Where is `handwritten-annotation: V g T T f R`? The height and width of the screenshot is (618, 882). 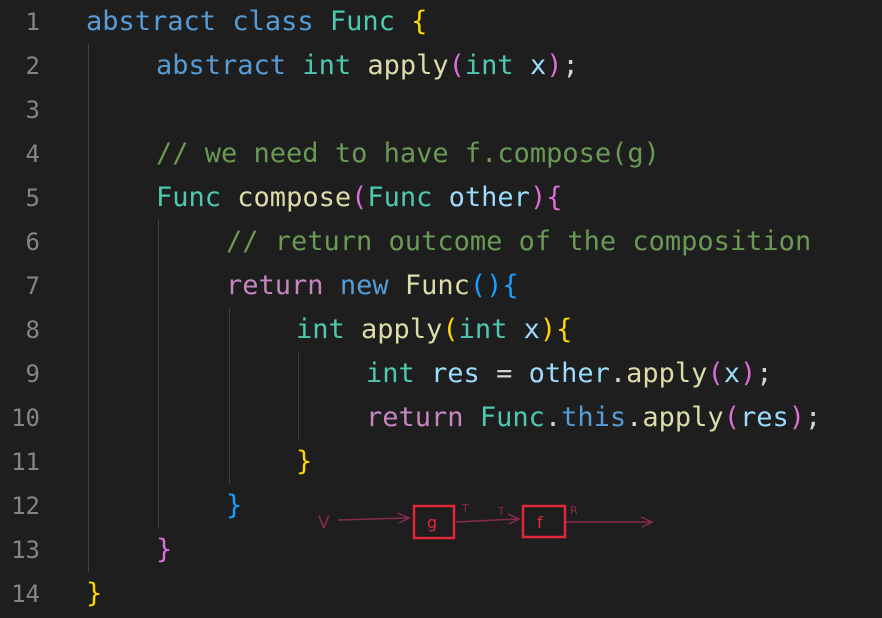
handwritten-annotation: V g T T f R is located at coordinates (486, 521).